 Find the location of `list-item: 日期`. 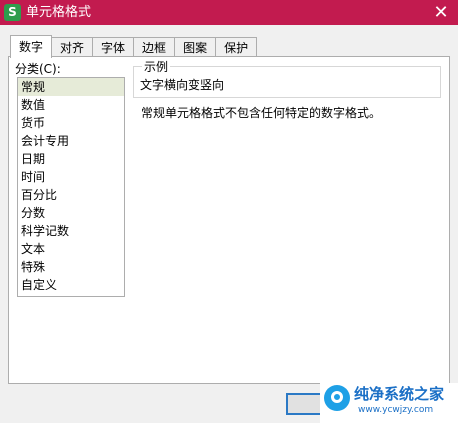

list-item: 日期 is located at coordinates (71, 159).